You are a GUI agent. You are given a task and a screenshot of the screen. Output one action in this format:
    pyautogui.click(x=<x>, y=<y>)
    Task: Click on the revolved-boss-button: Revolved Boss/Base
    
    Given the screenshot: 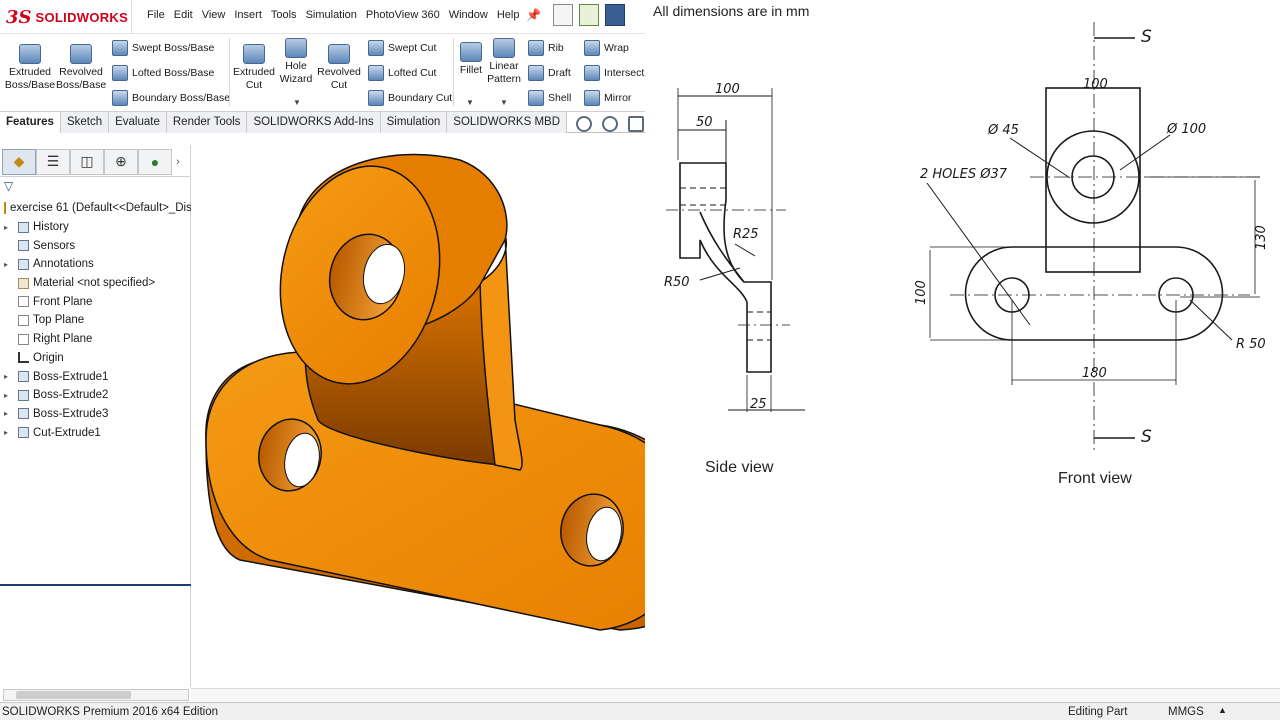 What is the action you would take?
    pyautogui.click(x=81, y=68)
    